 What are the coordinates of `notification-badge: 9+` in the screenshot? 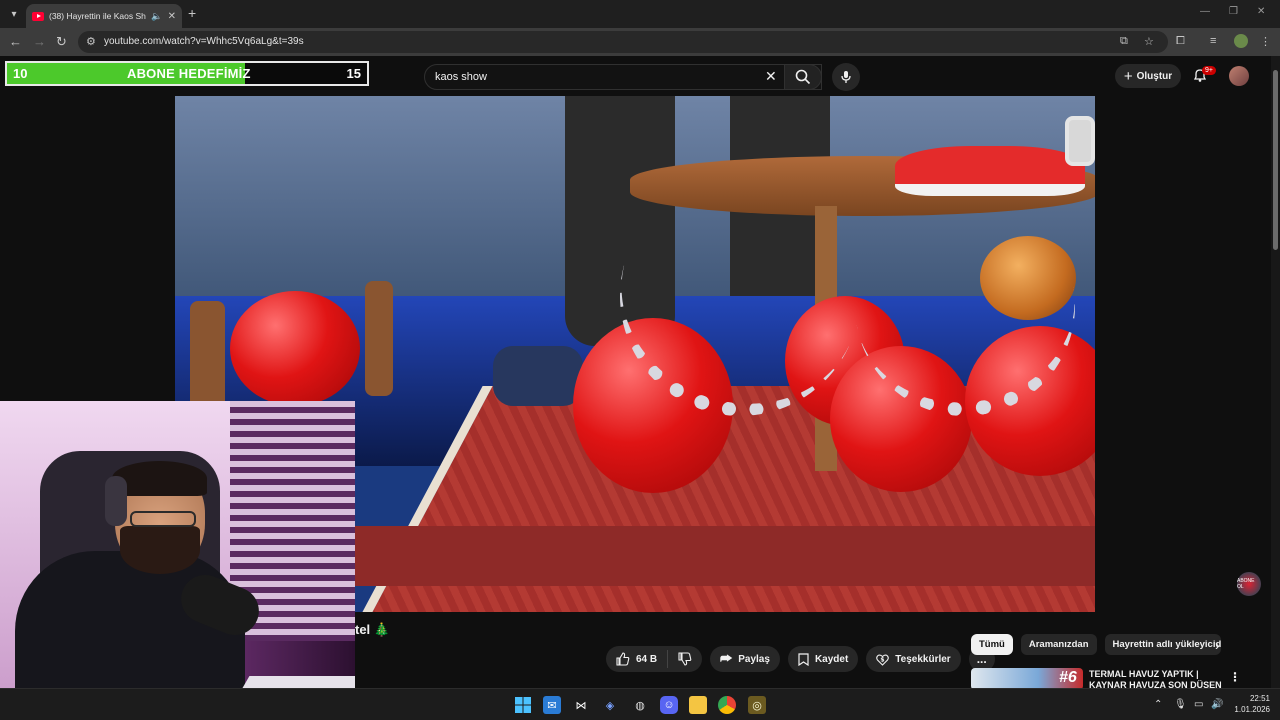 It's located at (1209, 70).